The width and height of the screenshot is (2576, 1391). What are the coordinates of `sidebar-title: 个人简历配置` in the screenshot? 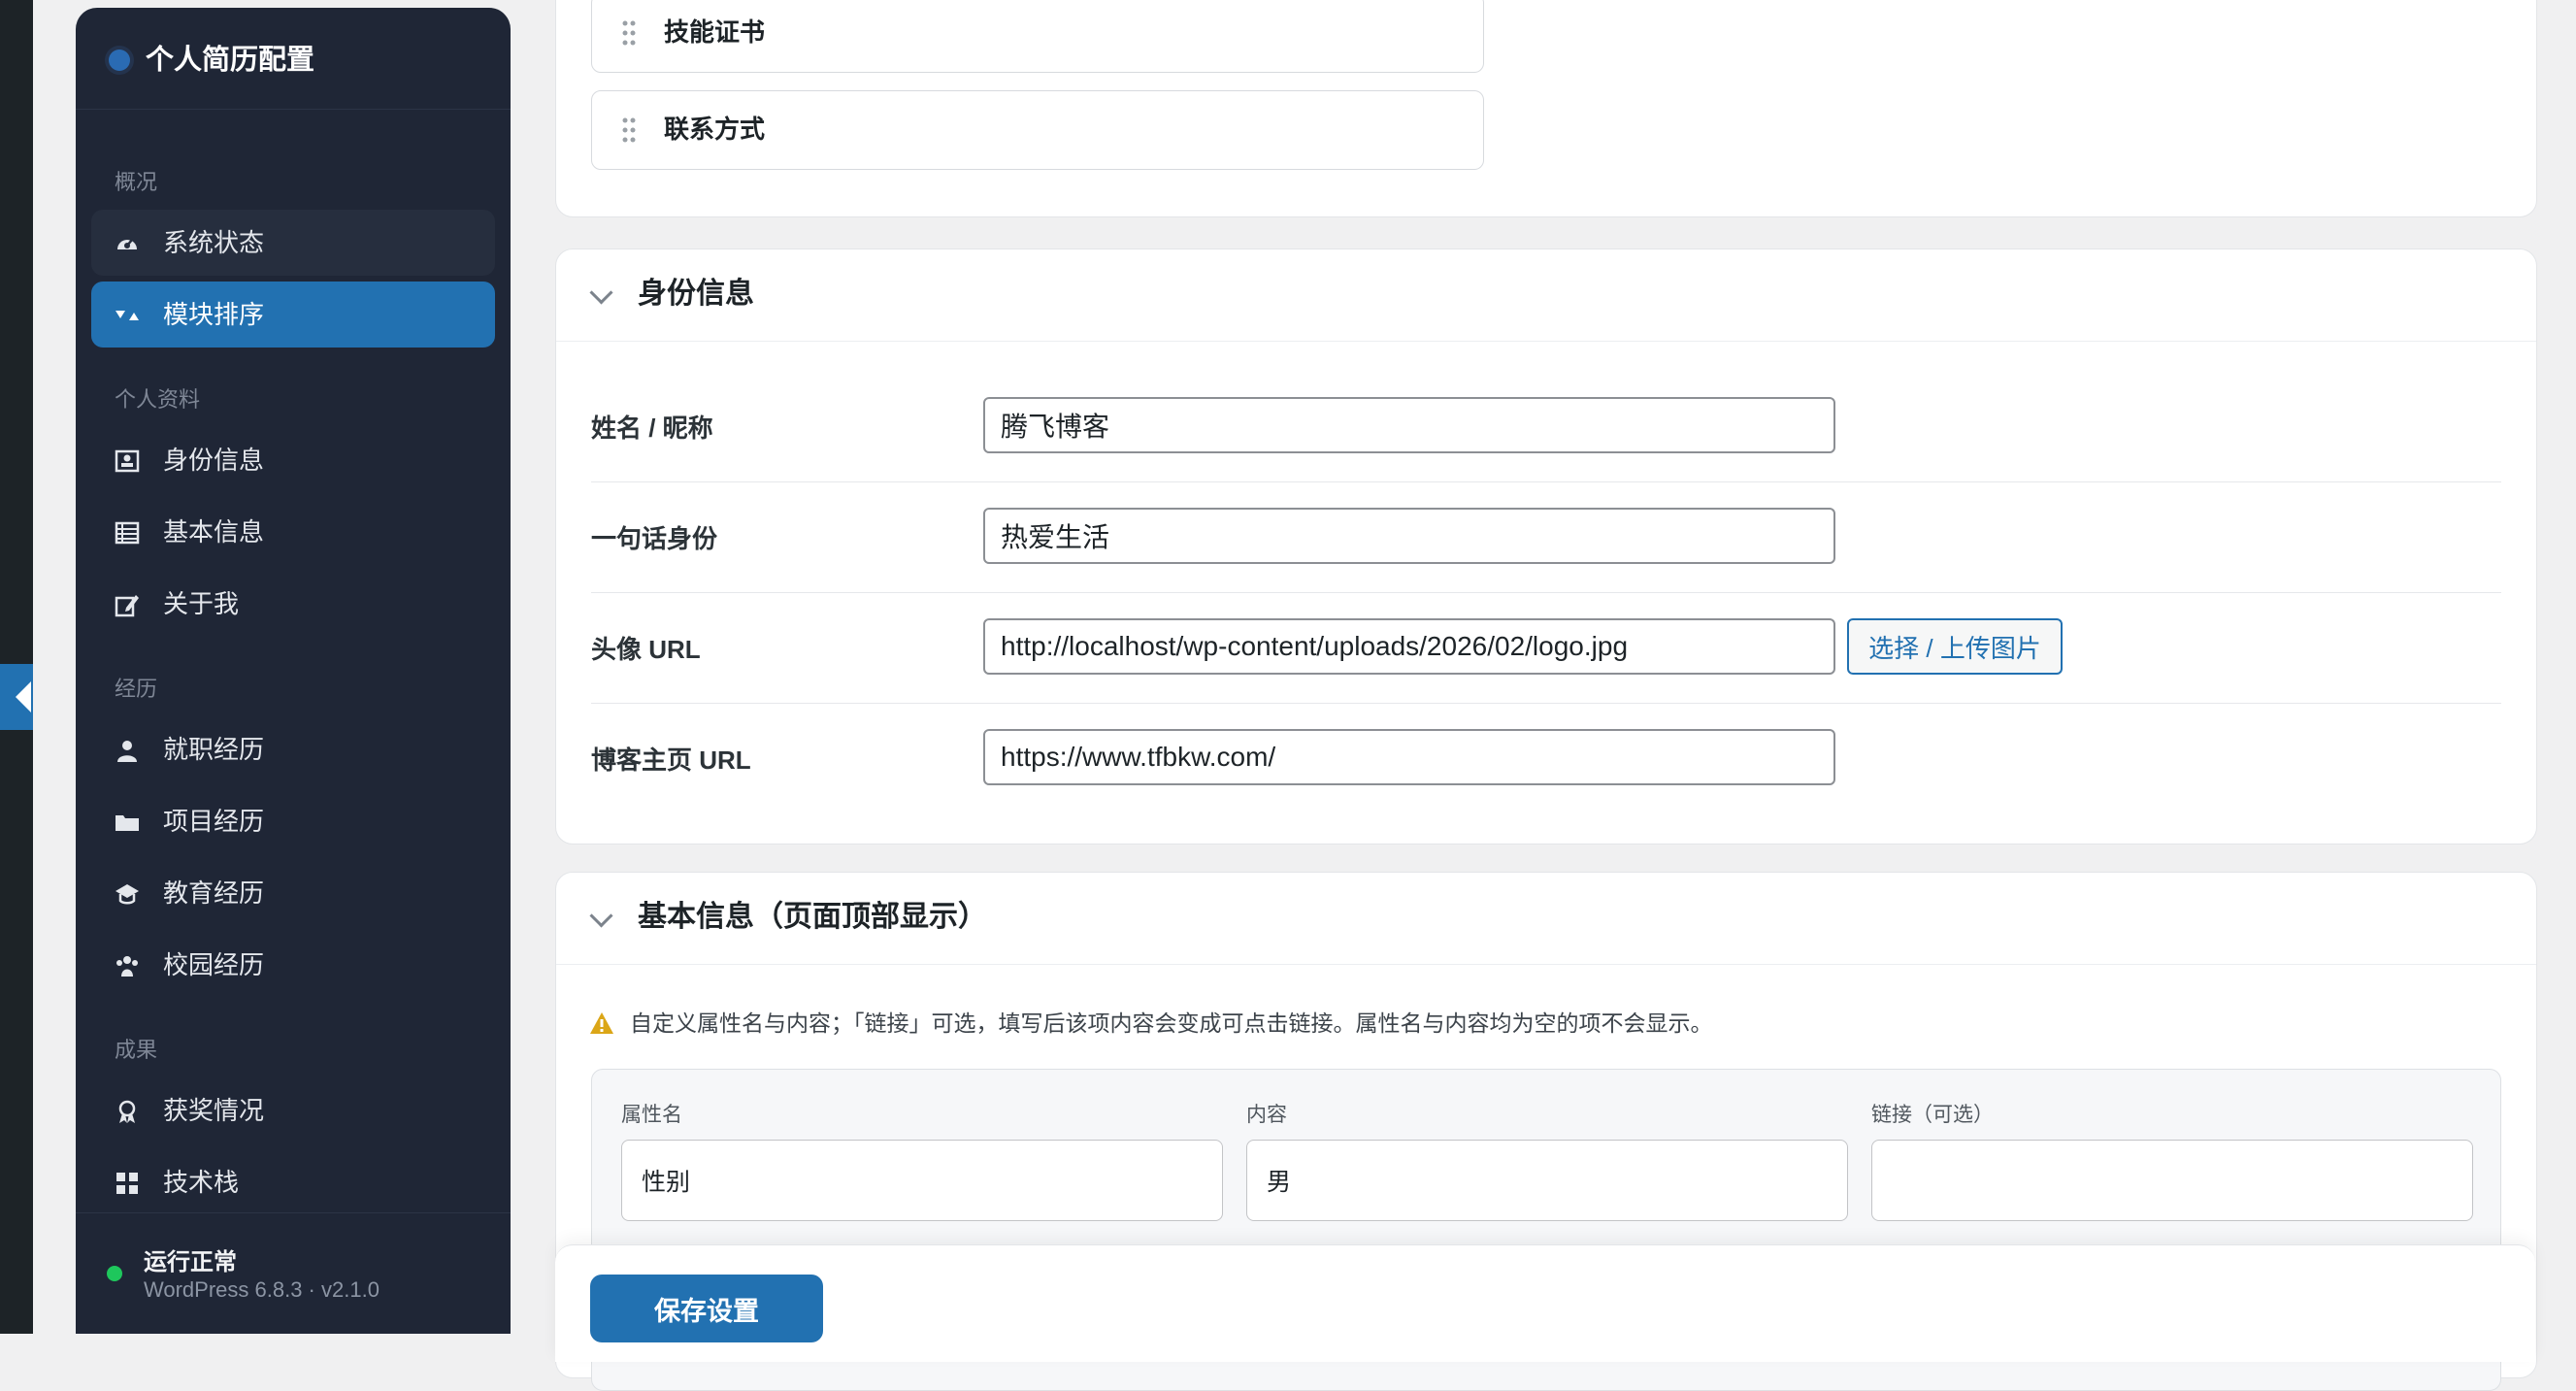 It's located at (230, 60).